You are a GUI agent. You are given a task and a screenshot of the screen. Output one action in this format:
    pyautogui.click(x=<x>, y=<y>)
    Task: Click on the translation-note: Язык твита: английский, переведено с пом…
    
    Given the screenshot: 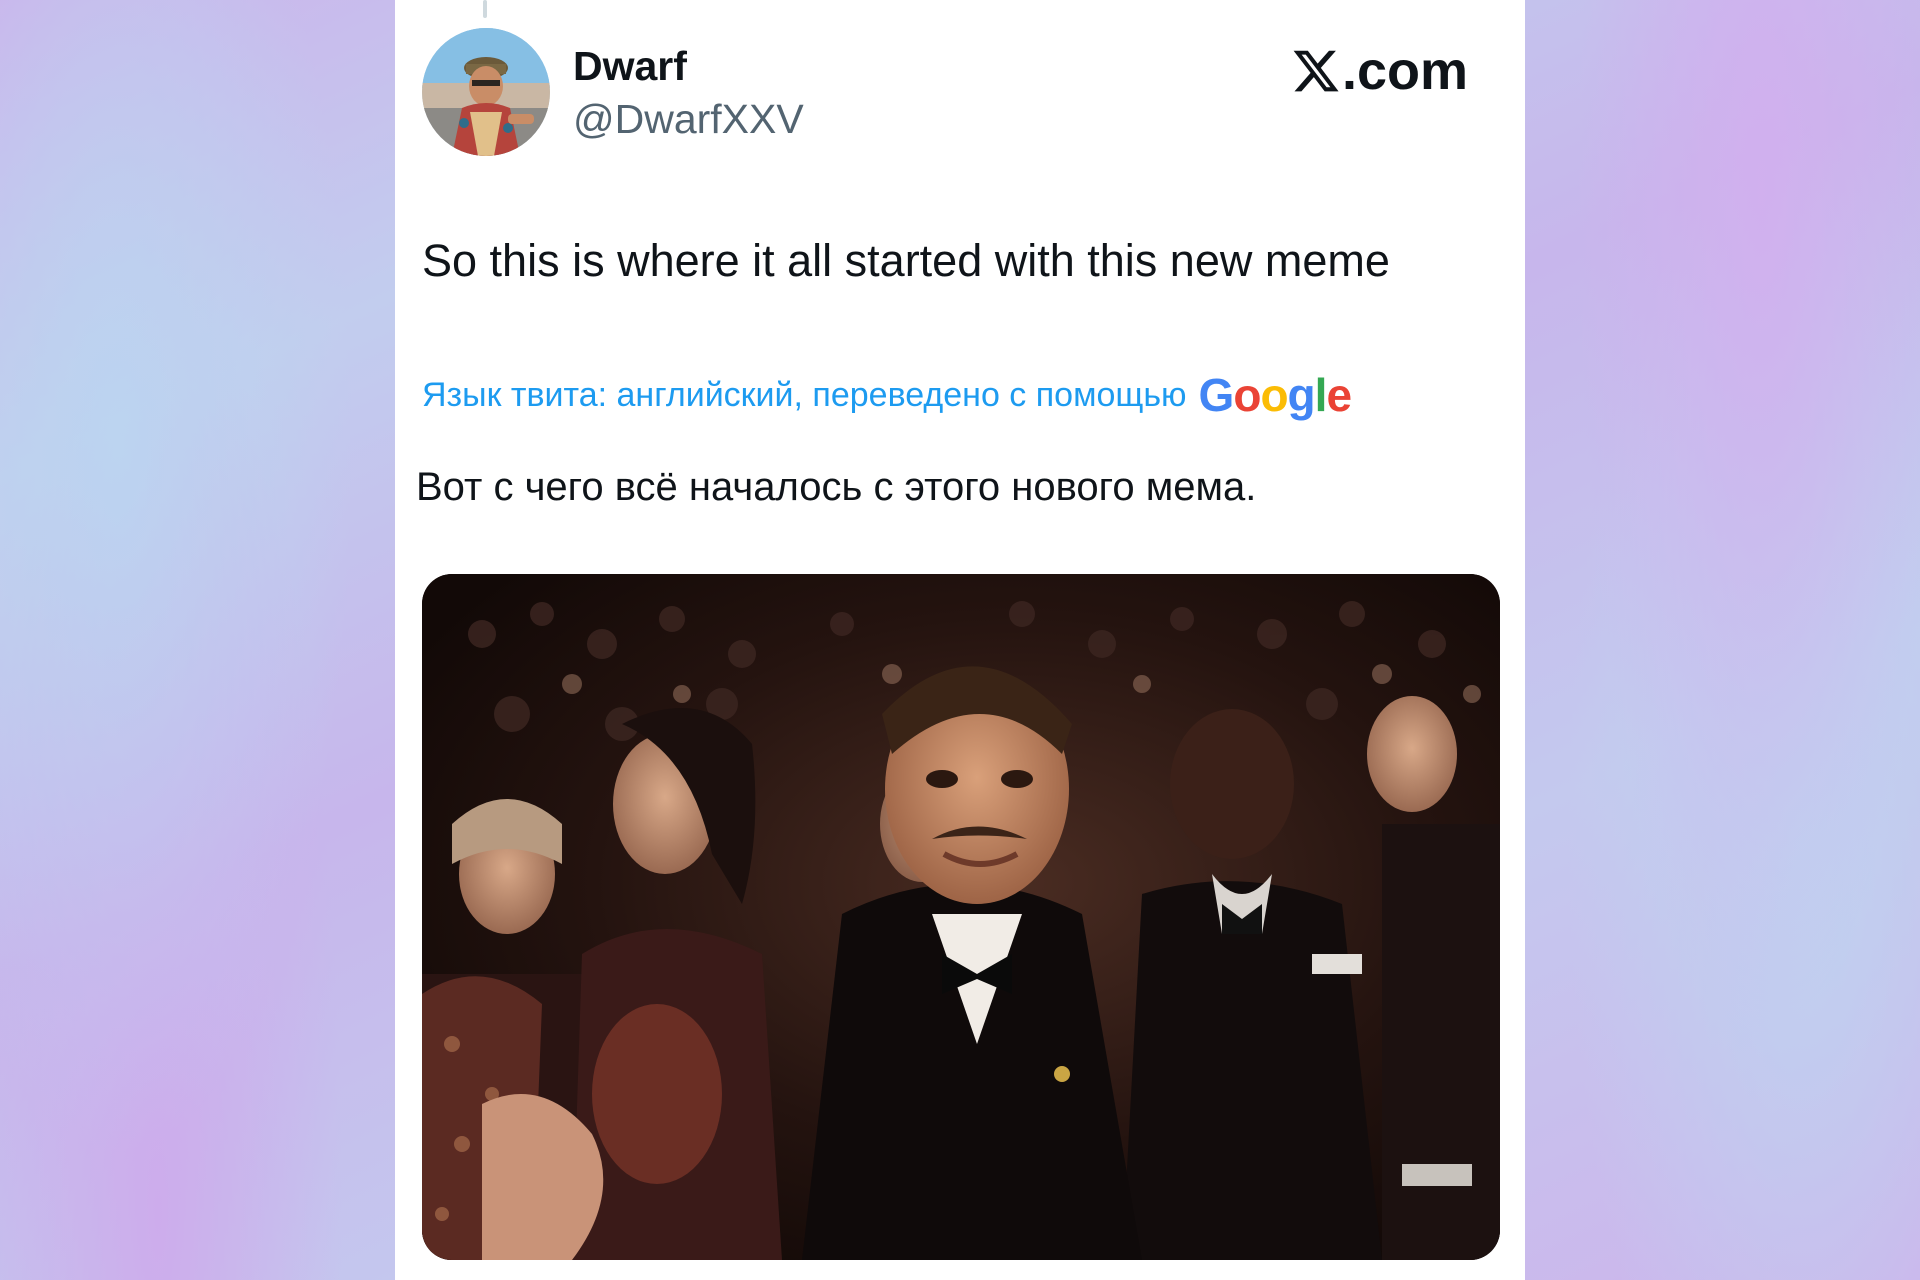 What is the action you would take?
    pyautogui.click(x=804, y=395)
    